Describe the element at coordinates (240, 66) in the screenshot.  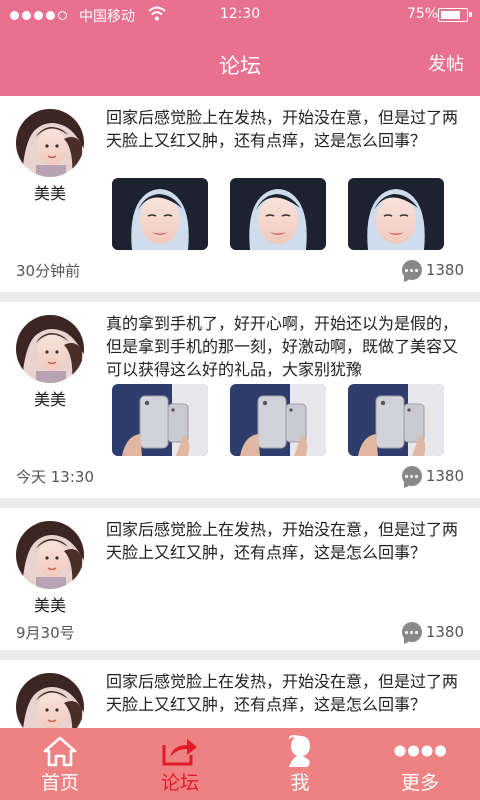
I see `page-title: 论坛` at that location.